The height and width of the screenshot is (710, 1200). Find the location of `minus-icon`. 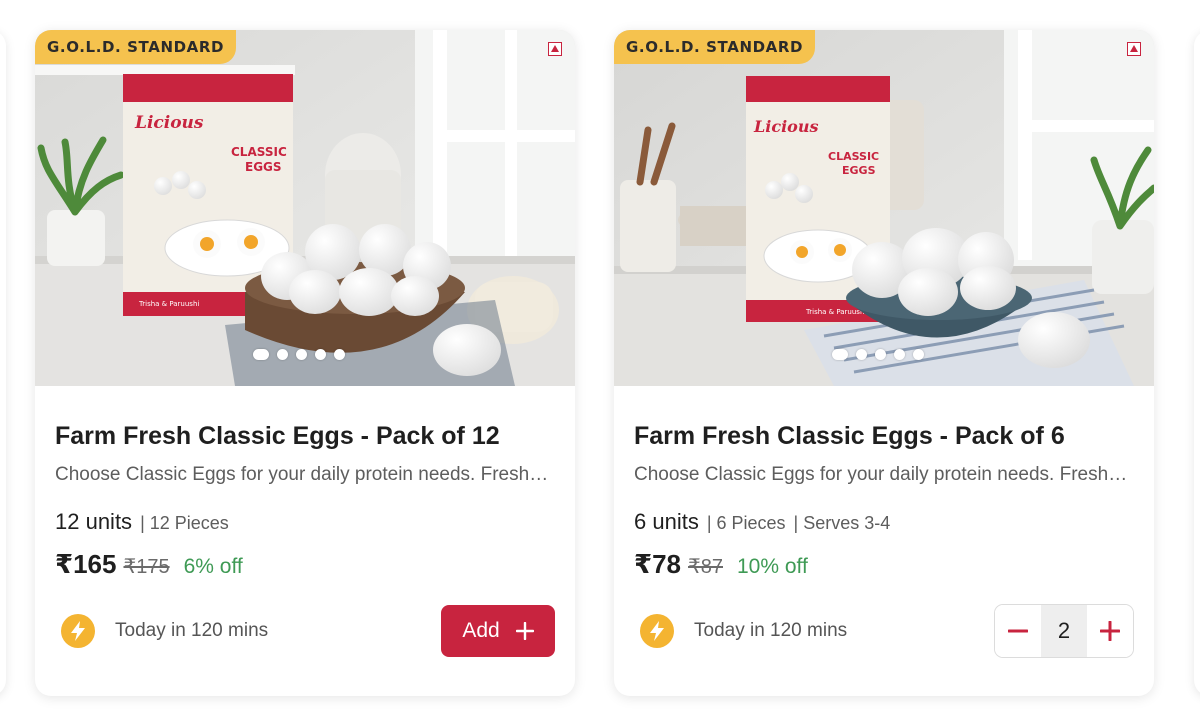

minus-icon is located at coordinates (1018, 631).